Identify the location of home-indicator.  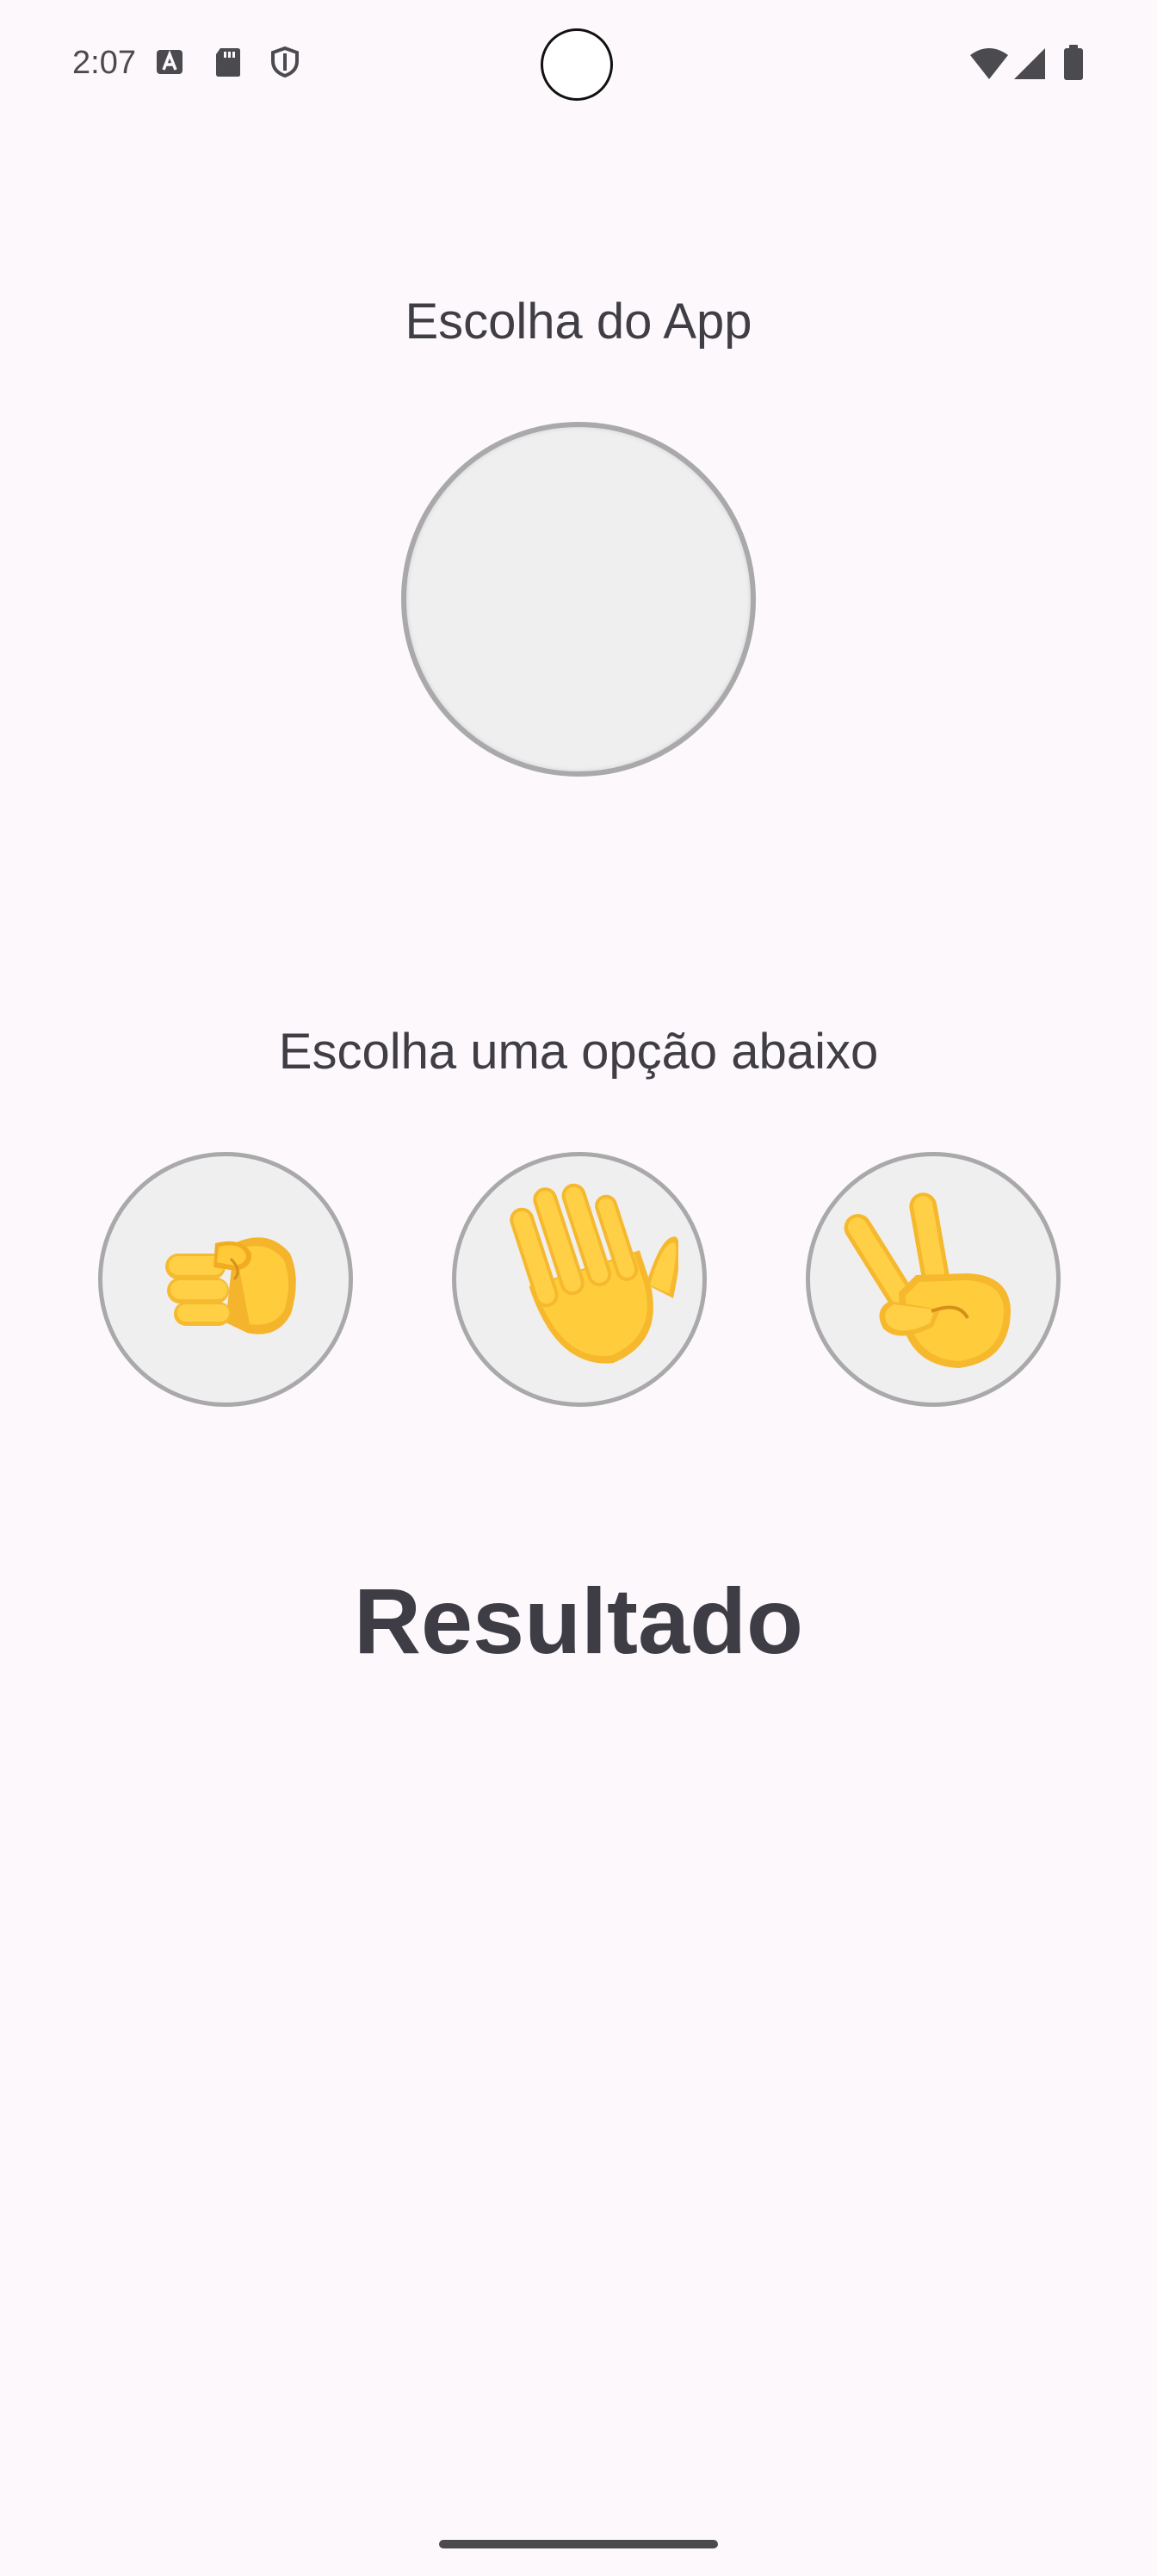
(579, 2544).